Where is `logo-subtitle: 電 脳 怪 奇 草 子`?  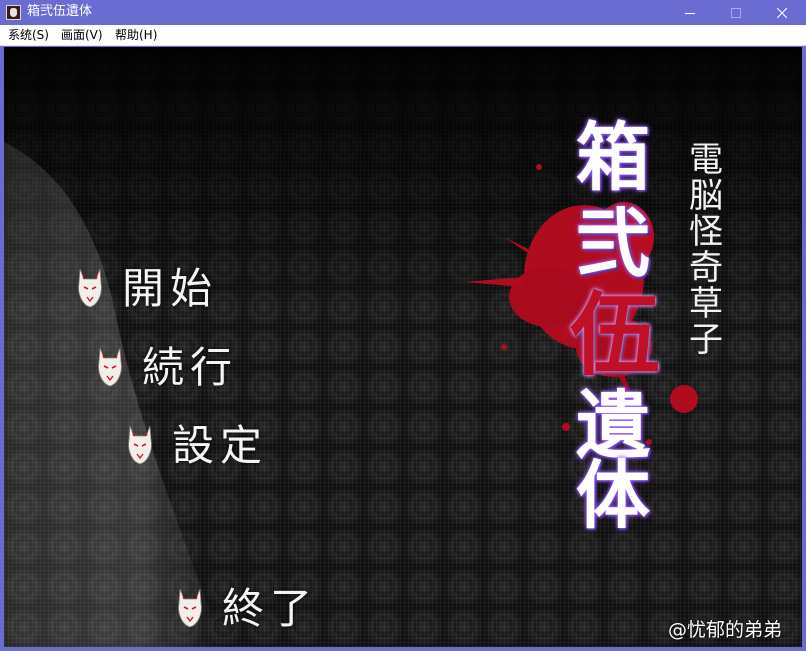 logo-subtitle: 電 脳 怪 奇 草 子 is located at coordinates (706, 250).